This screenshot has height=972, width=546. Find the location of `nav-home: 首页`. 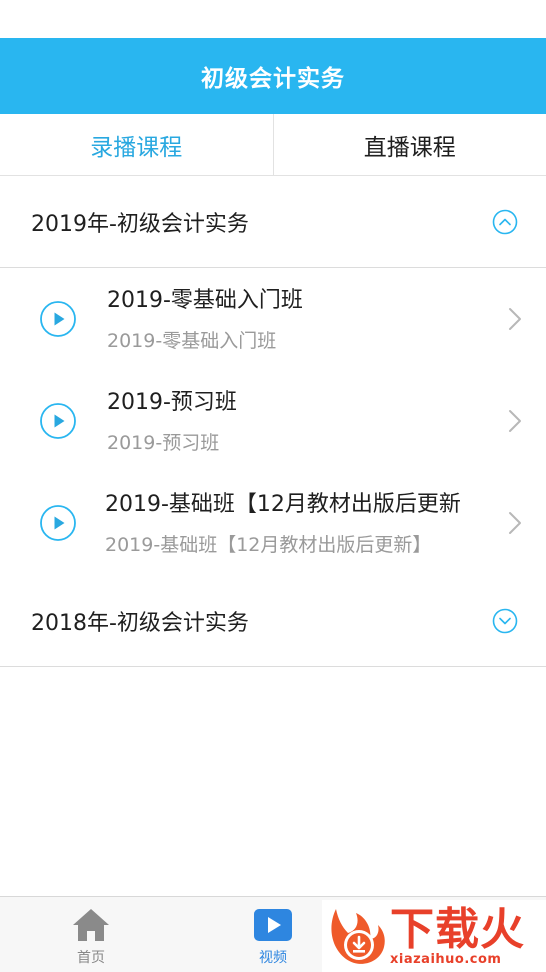

nav-home: 首页 is located at coordinates (91, 934).